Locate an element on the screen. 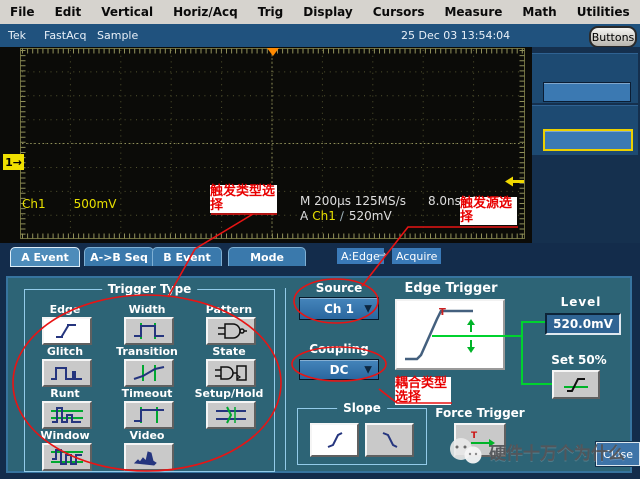  source-value: Ch 1 is located at coordinates (339, 308).